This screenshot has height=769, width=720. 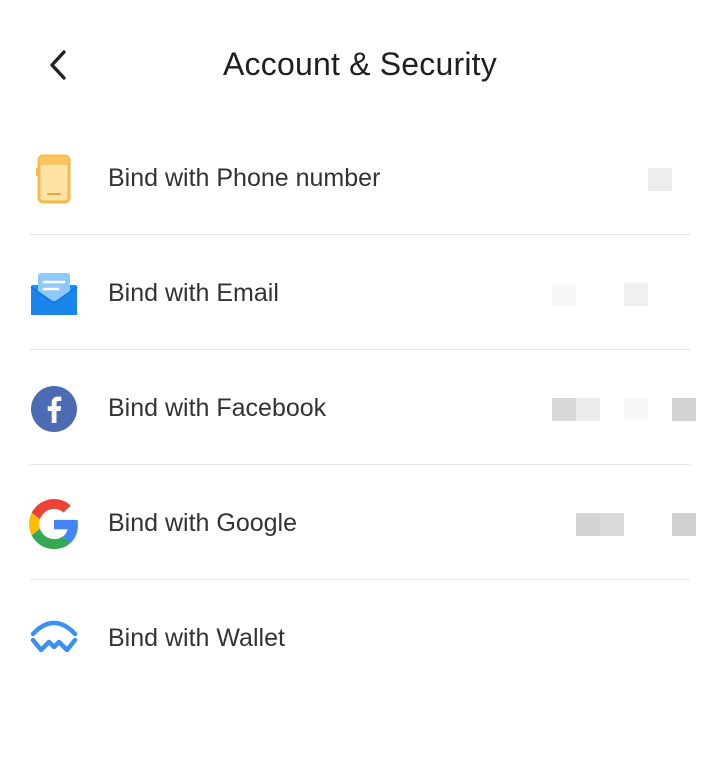 I want to click on bind-email-label: Bind with Email, so click(x=193, y=293).